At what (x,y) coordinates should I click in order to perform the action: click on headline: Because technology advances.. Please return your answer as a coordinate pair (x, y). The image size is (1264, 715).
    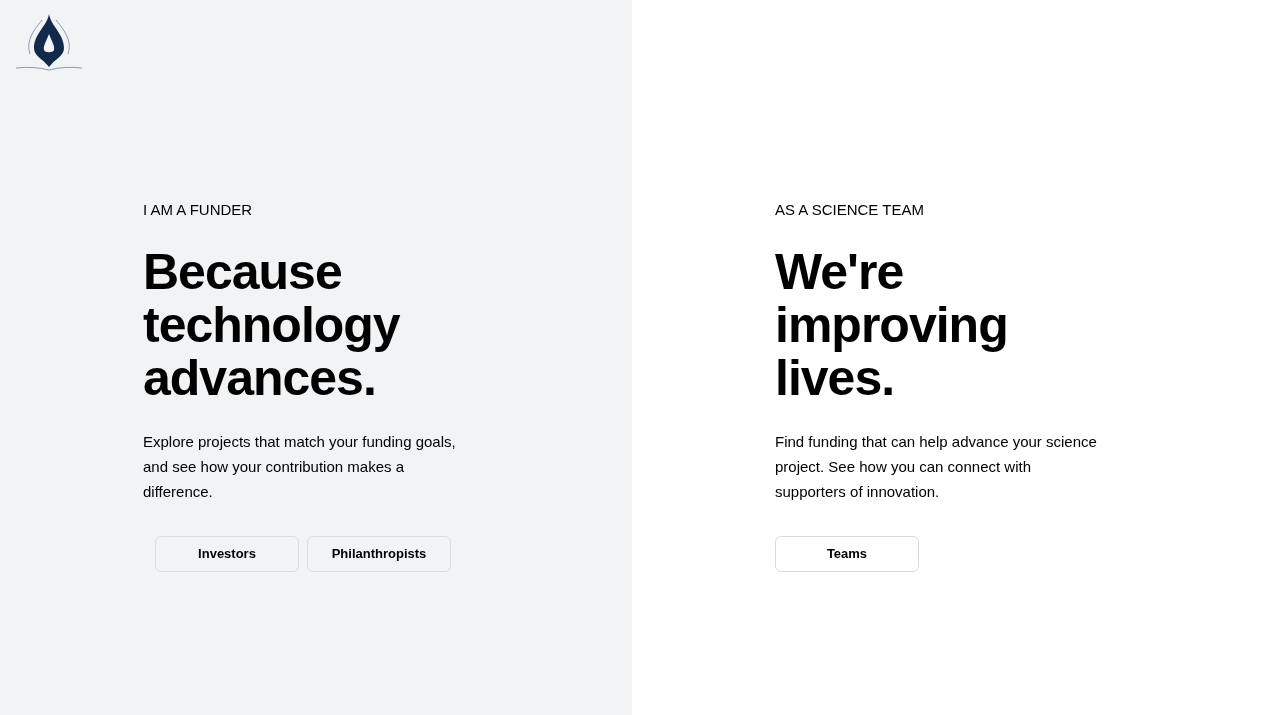
    Looking at the image, I should click on (271, 325).